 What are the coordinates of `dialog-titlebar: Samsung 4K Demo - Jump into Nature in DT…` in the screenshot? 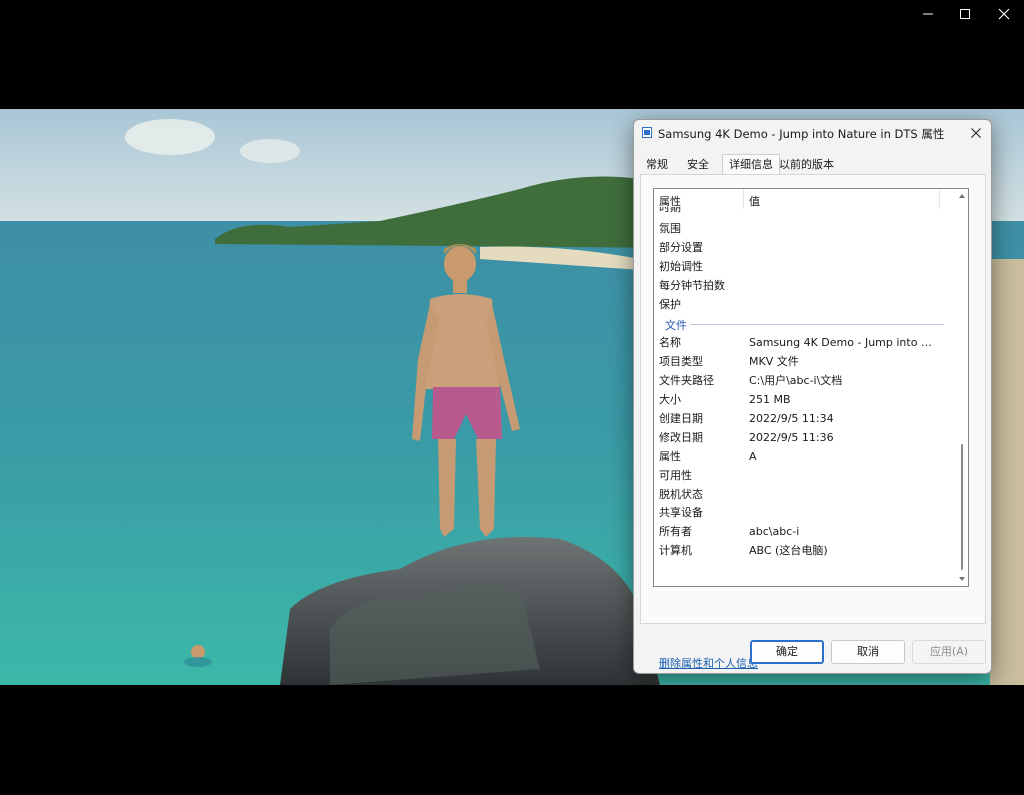 It's located at (812, 133).